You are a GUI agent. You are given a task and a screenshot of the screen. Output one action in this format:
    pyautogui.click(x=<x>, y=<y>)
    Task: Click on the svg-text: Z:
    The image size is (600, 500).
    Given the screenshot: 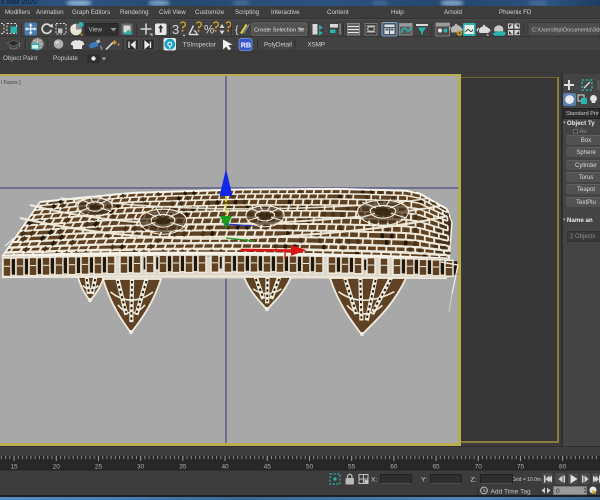 What is the action you would take?
    pyautogui.click(x=474, y=480)
    